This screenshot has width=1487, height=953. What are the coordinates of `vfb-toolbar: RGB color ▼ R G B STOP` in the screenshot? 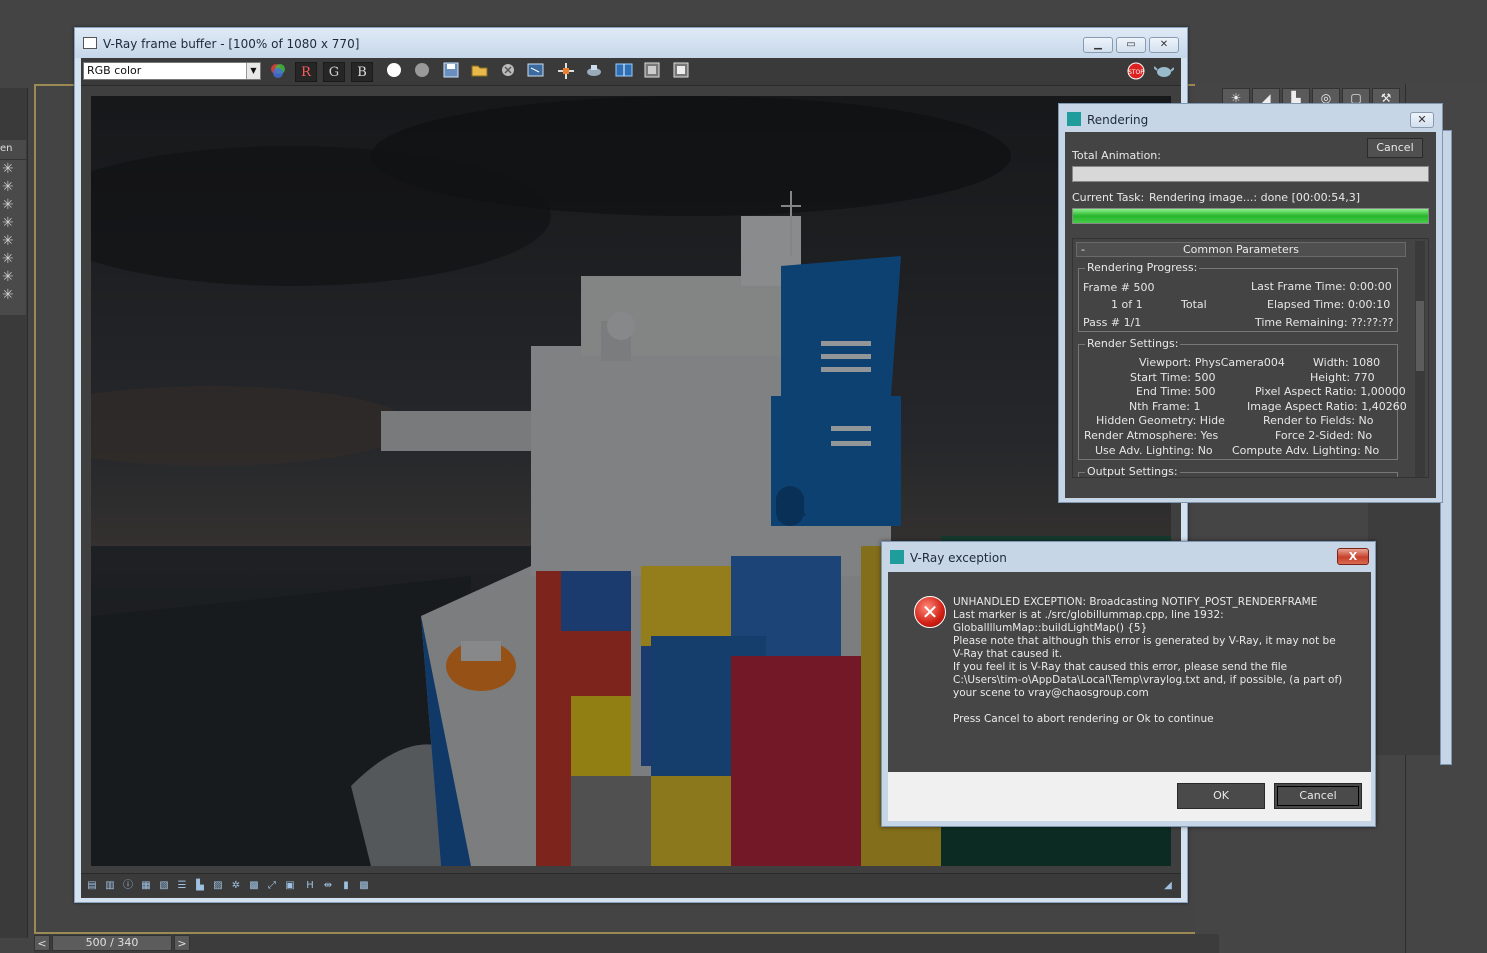 It's located at (631, 72).